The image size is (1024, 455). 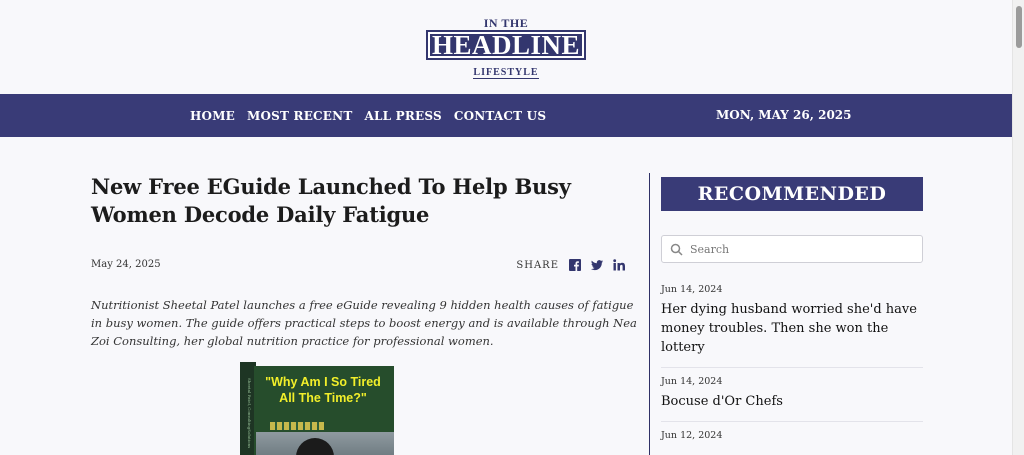 What do you see at coordinates (784, 115) in the screenshot?
I see `current-date: MON, MAY 26, 2025` at bounding box center [784, 115].